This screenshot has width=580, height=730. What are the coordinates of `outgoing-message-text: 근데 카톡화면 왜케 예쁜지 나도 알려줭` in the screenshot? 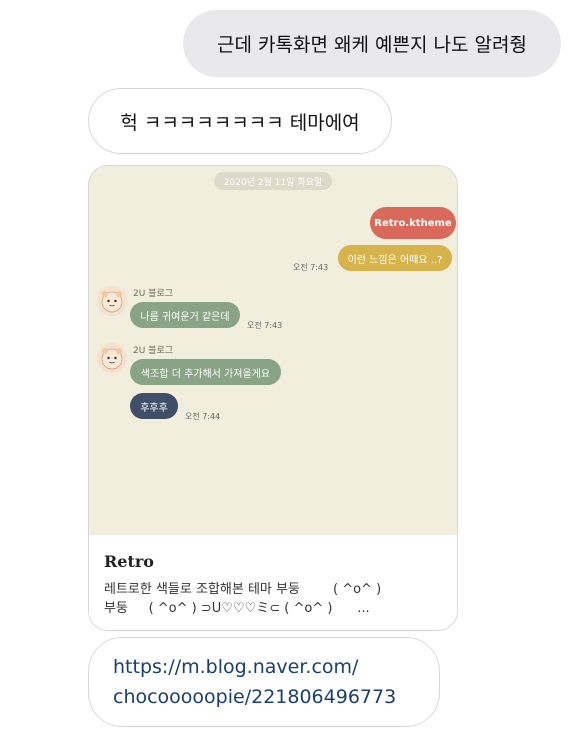 It's located at (372, 45).